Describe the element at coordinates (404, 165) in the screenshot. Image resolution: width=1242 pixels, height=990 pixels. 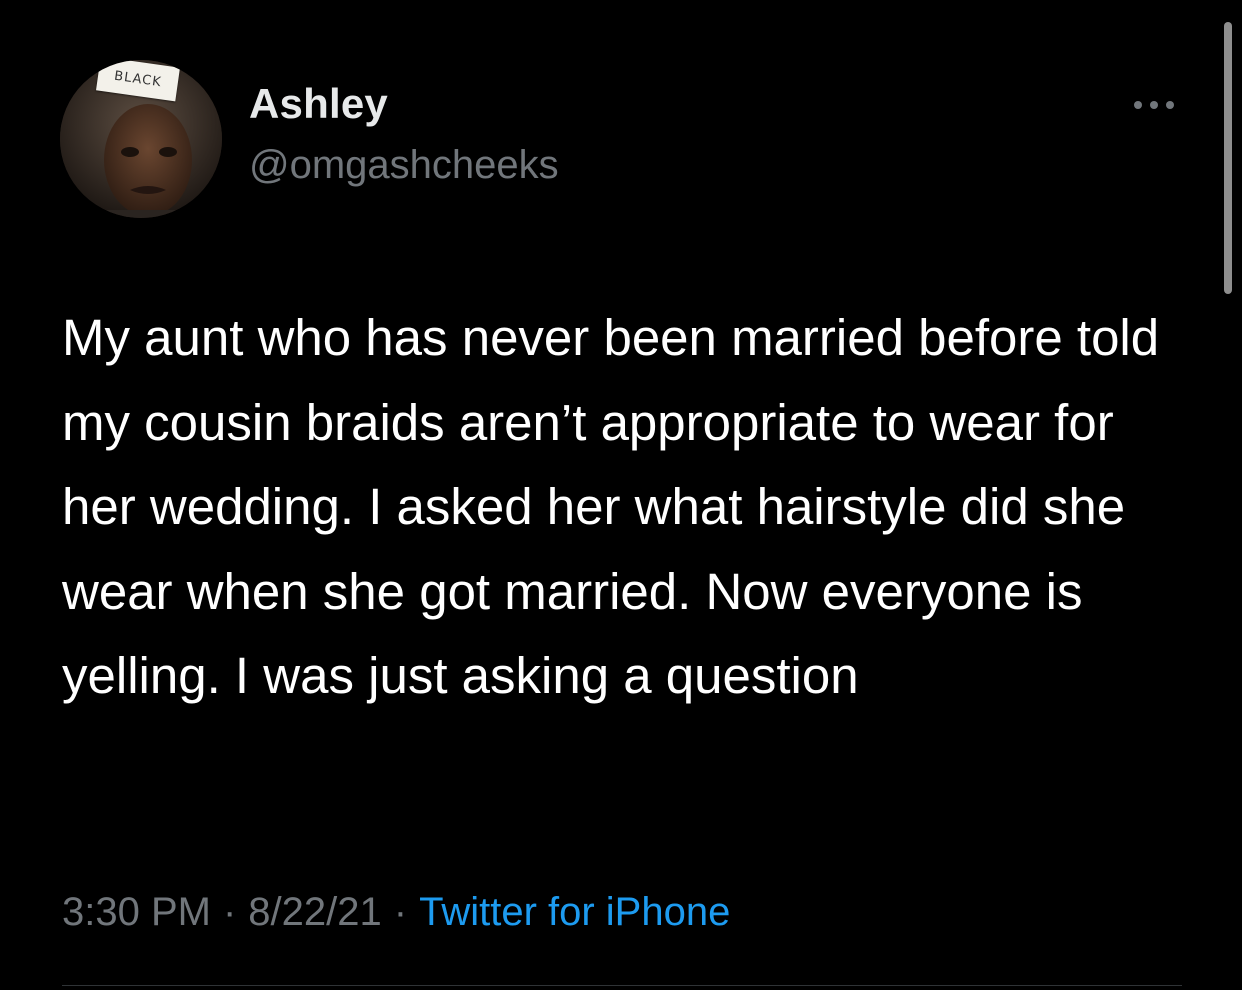
I see `author-handle: @omgashcheeks` at that location.